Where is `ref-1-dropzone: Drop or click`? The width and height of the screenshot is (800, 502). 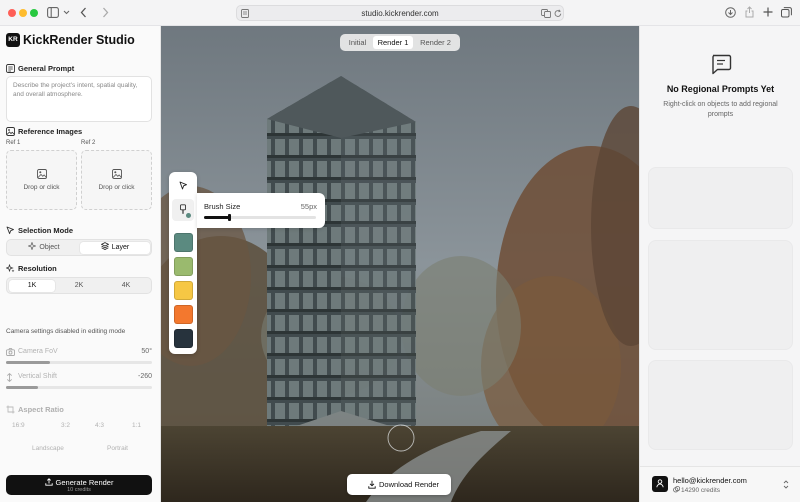 ref-1-dropzone: Drop or click is located at coordinates (41, 180).